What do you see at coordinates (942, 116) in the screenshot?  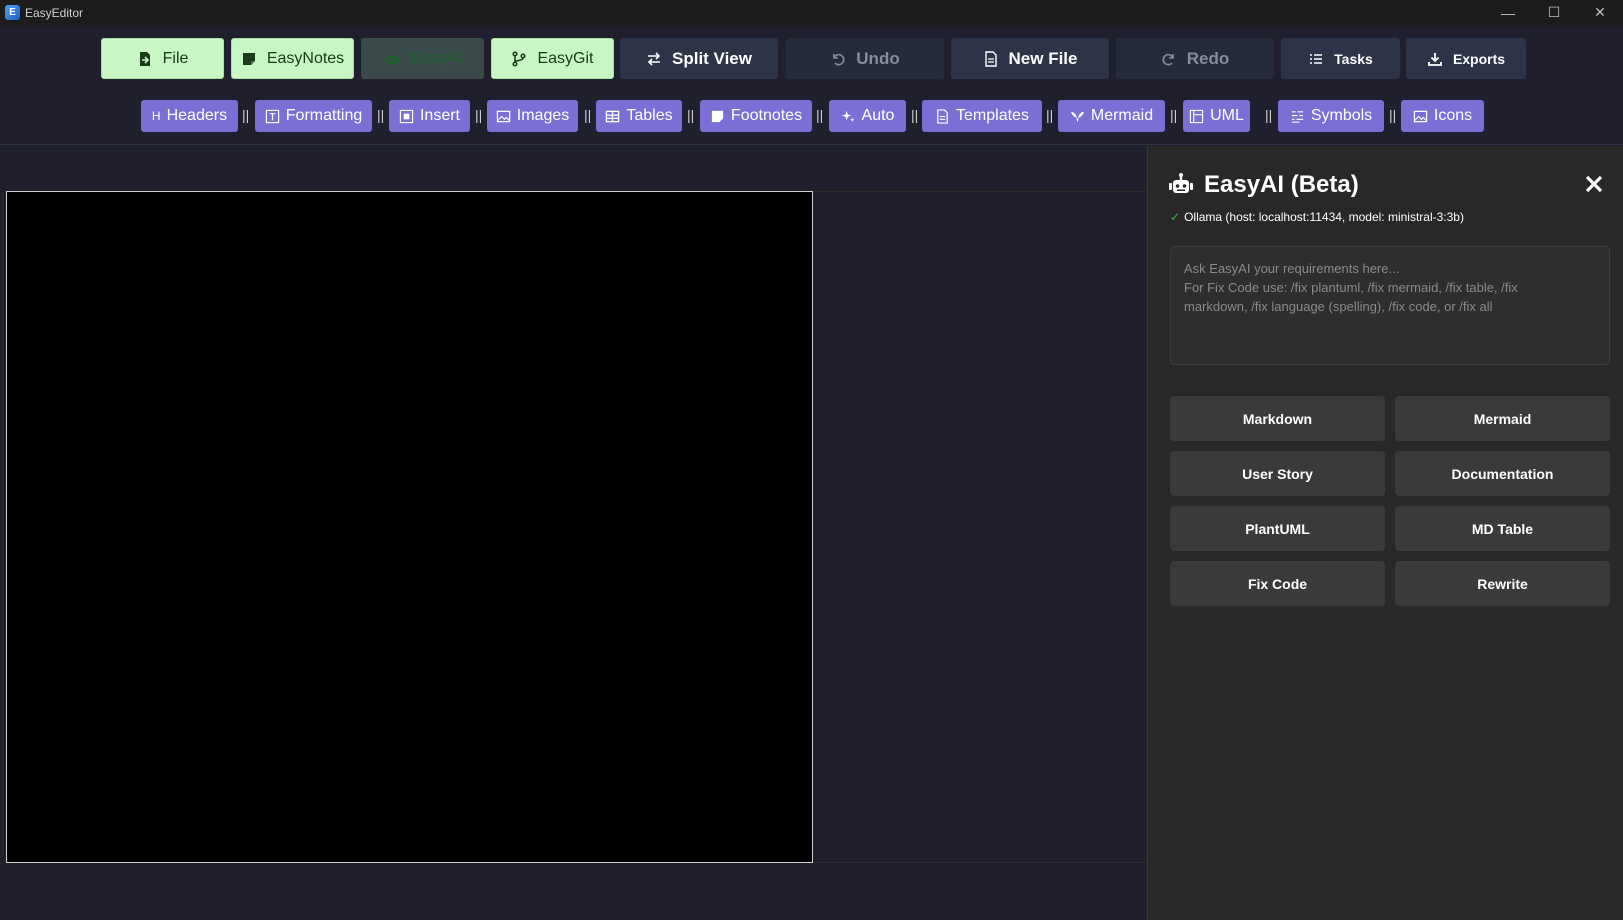 I see `template-document-icon` at bounding box center [942, 116].